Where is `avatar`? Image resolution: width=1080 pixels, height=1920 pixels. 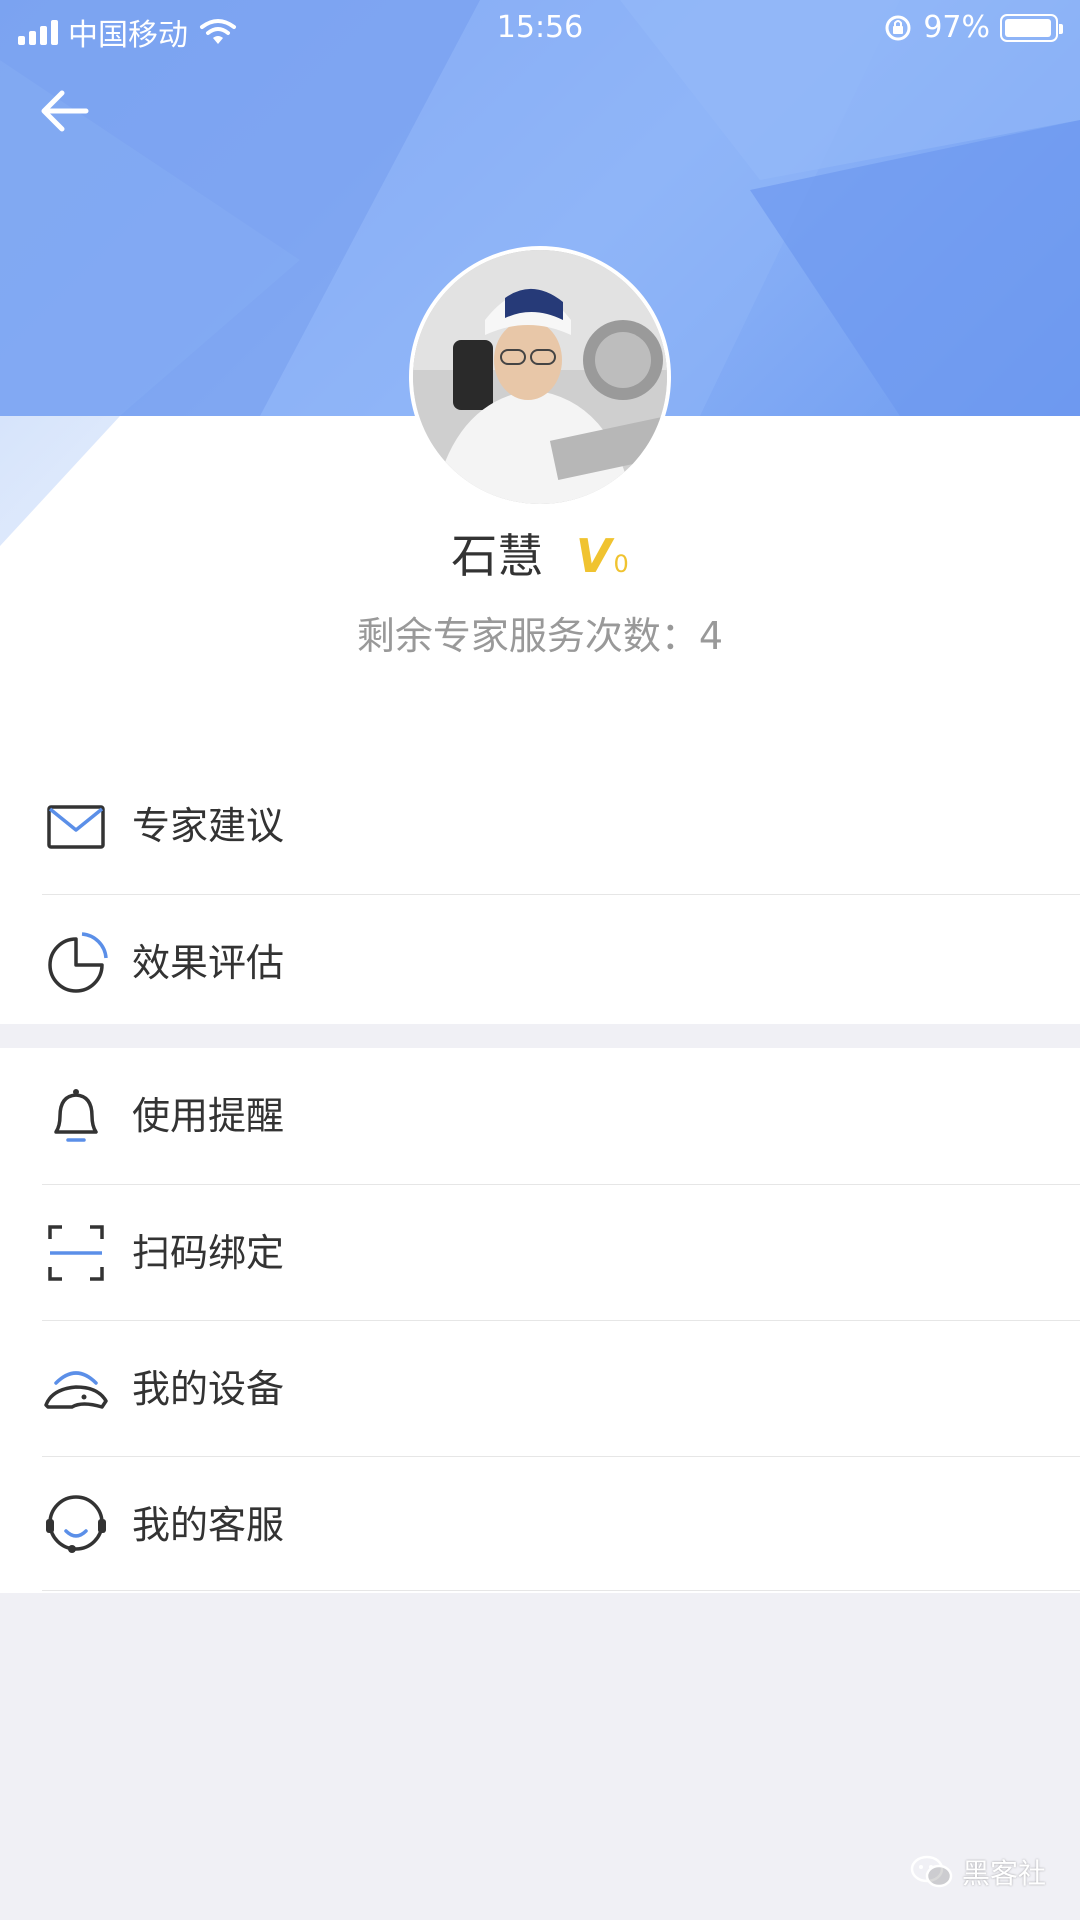
avatar is located at coordinates (540, 377).